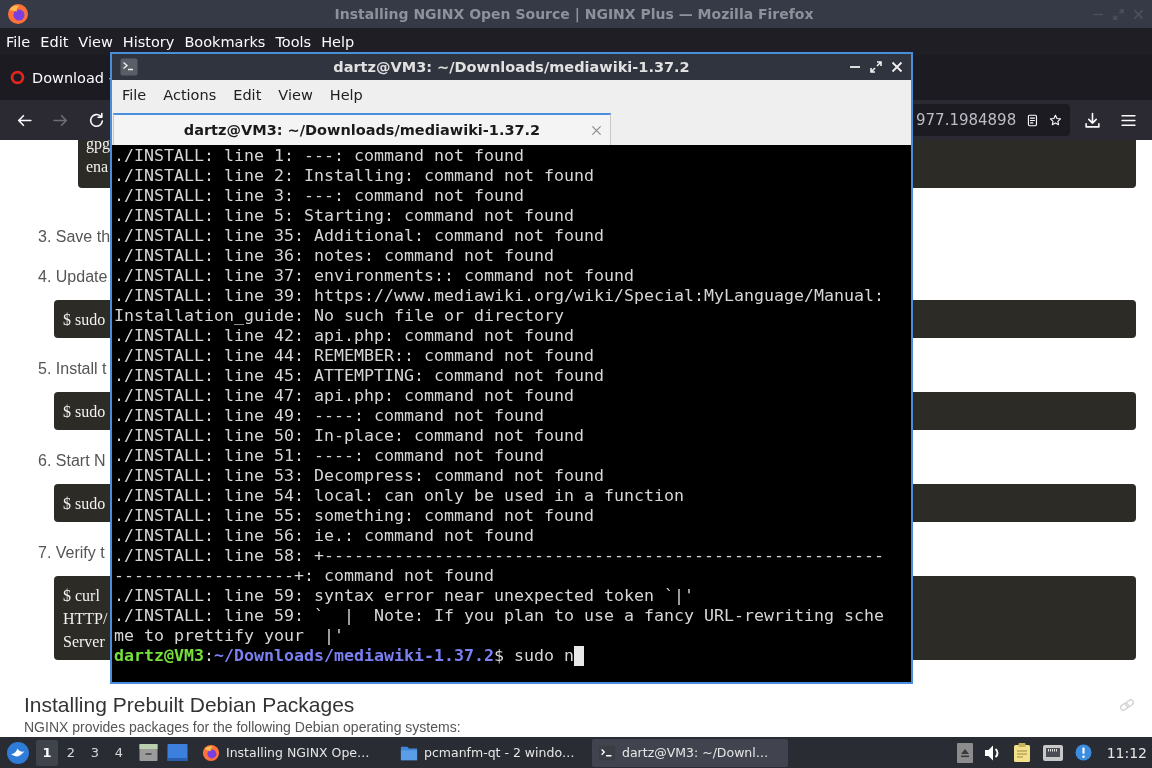 The image size is (1152, 768). I want to click on menu-item: Actions, so click(190, 95).